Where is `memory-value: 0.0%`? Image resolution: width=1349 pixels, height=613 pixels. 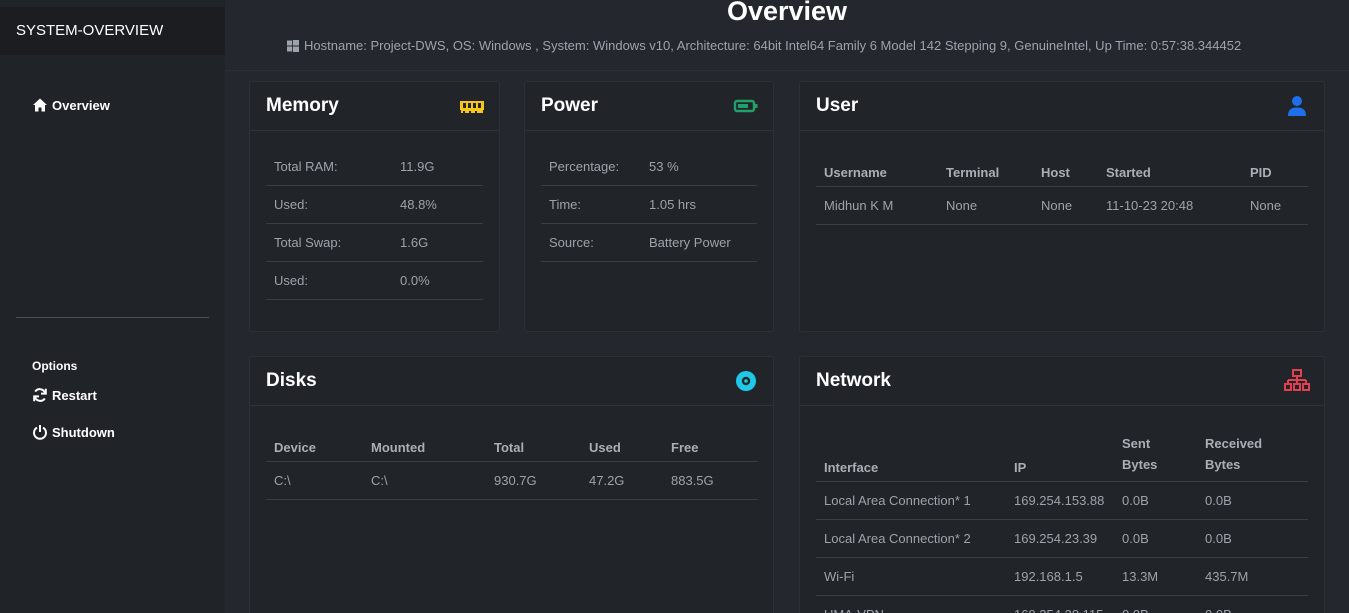
memory-value: 0.0% is located at coordinates (415, 280).